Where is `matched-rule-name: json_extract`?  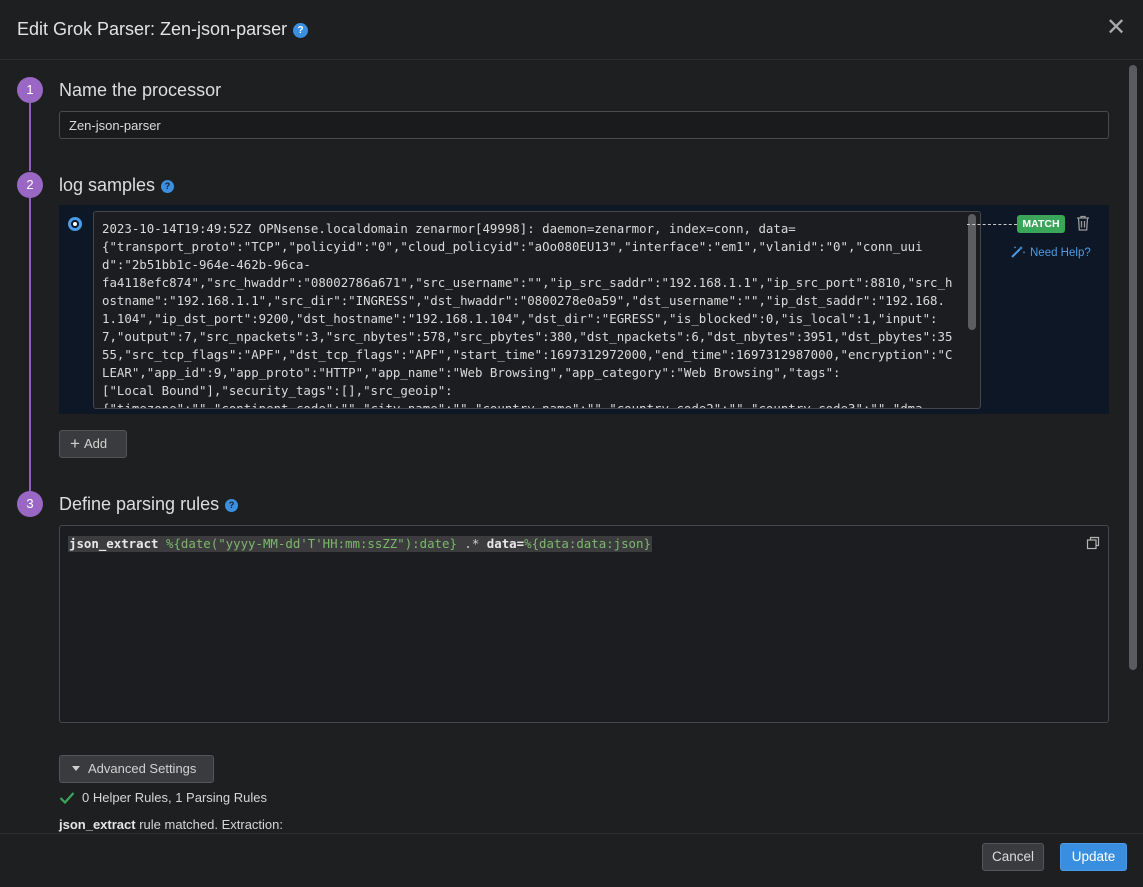 matched-rule-name: json_extract is located at coordinates (97, 824).